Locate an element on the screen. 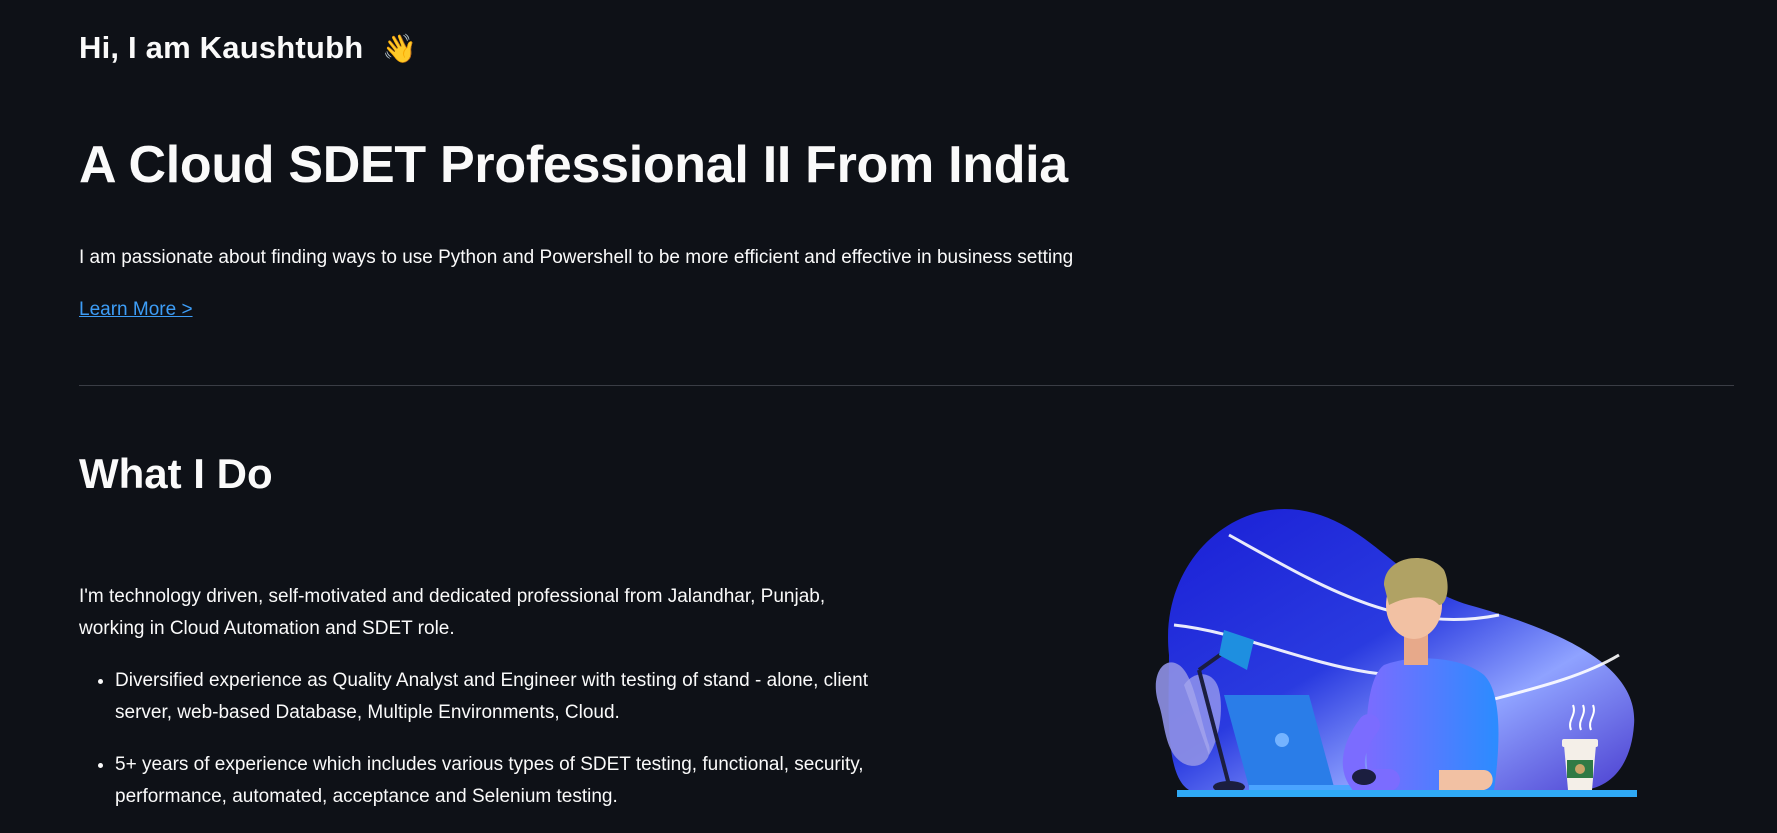  page-title: A Cloud SDET Professional II From India is located at coordinates (573, 165).